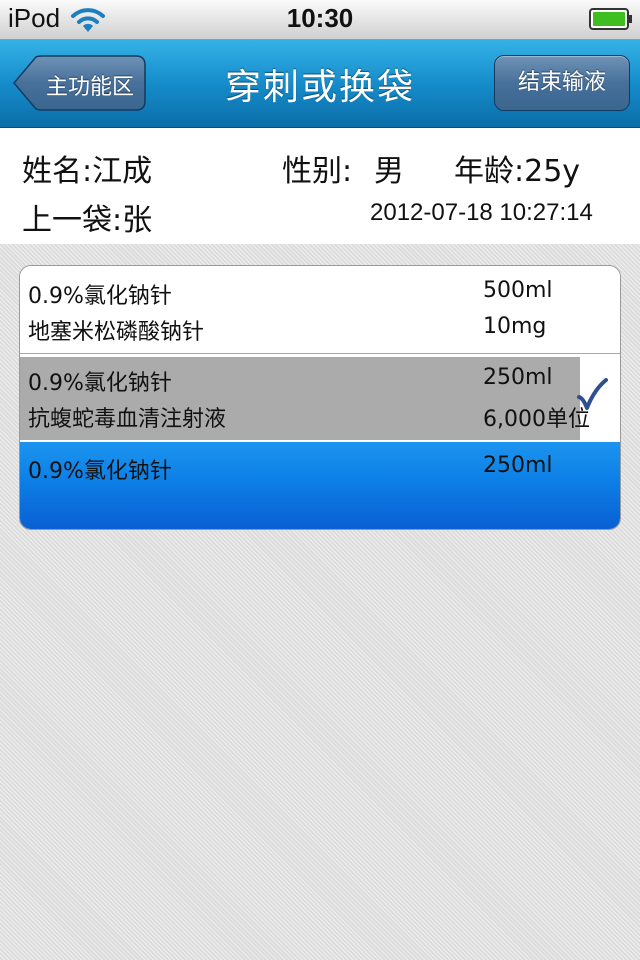  What do you see at coordinates (536, 419) in the screenshot?
I see `medicine-dose: 6,000单位` at bounding box center [536, 419].